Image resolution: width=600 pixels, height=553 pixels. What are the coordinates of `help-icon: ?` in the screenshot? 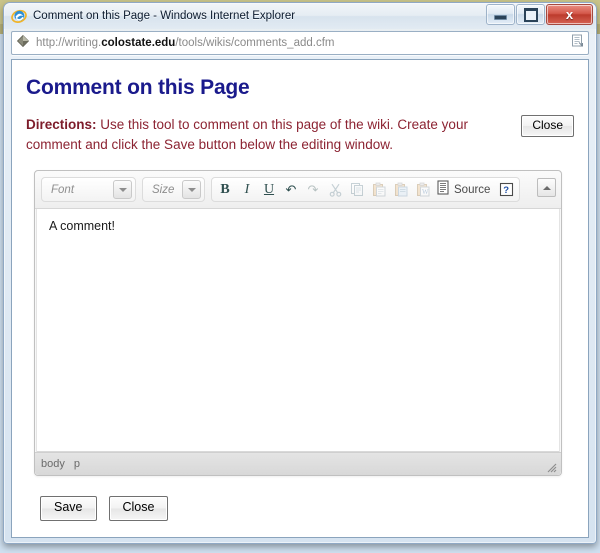 It's located at (506, 189).